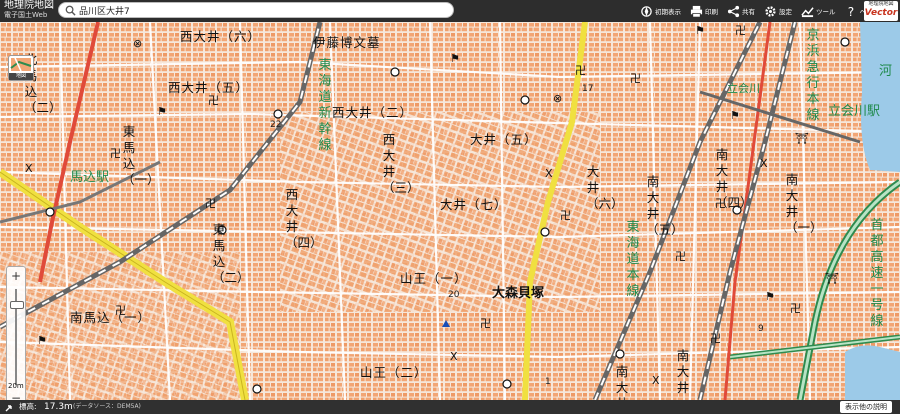 The height and width of the screenshot is (414, 900). I want to click on elevation-source: (データソース：DEM5A), so click(107, 406).